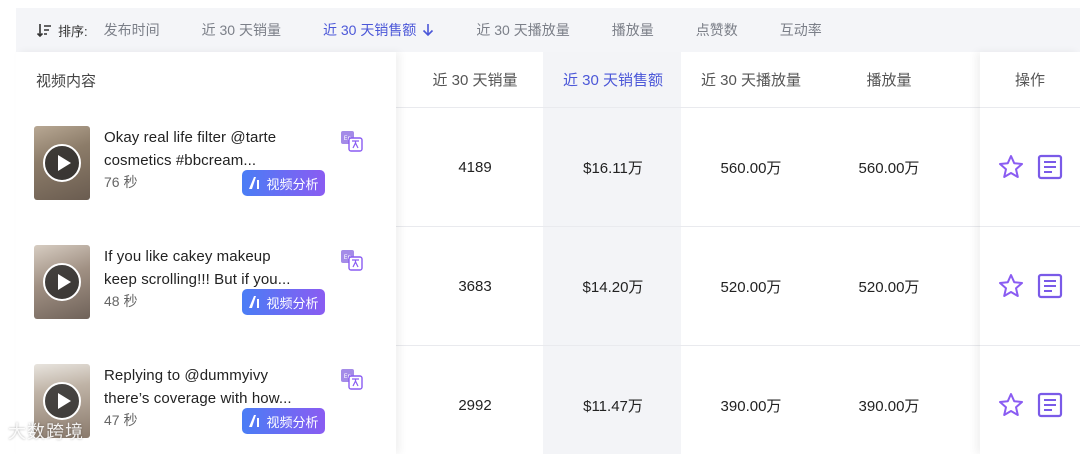 The width and height of the screenshot is (1080, 454). I want to click on sort-option-30d-revenue-label: 近 30 天销售额, so click(369, 30).